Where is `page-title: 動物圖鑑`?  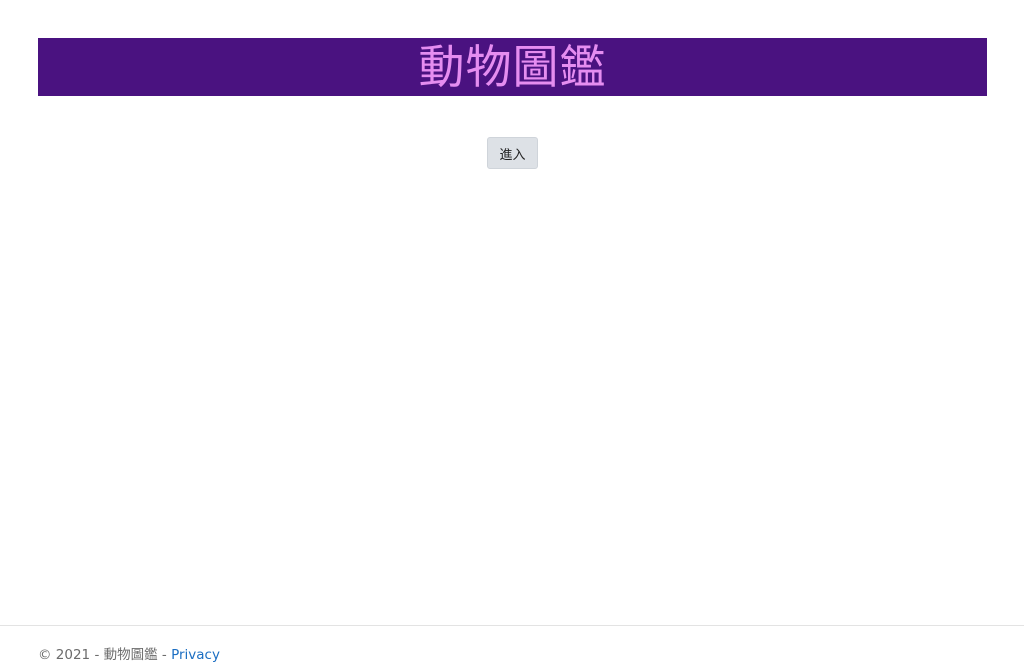
page-title: 動物圖鑑 is located at coordinates (512, 67).